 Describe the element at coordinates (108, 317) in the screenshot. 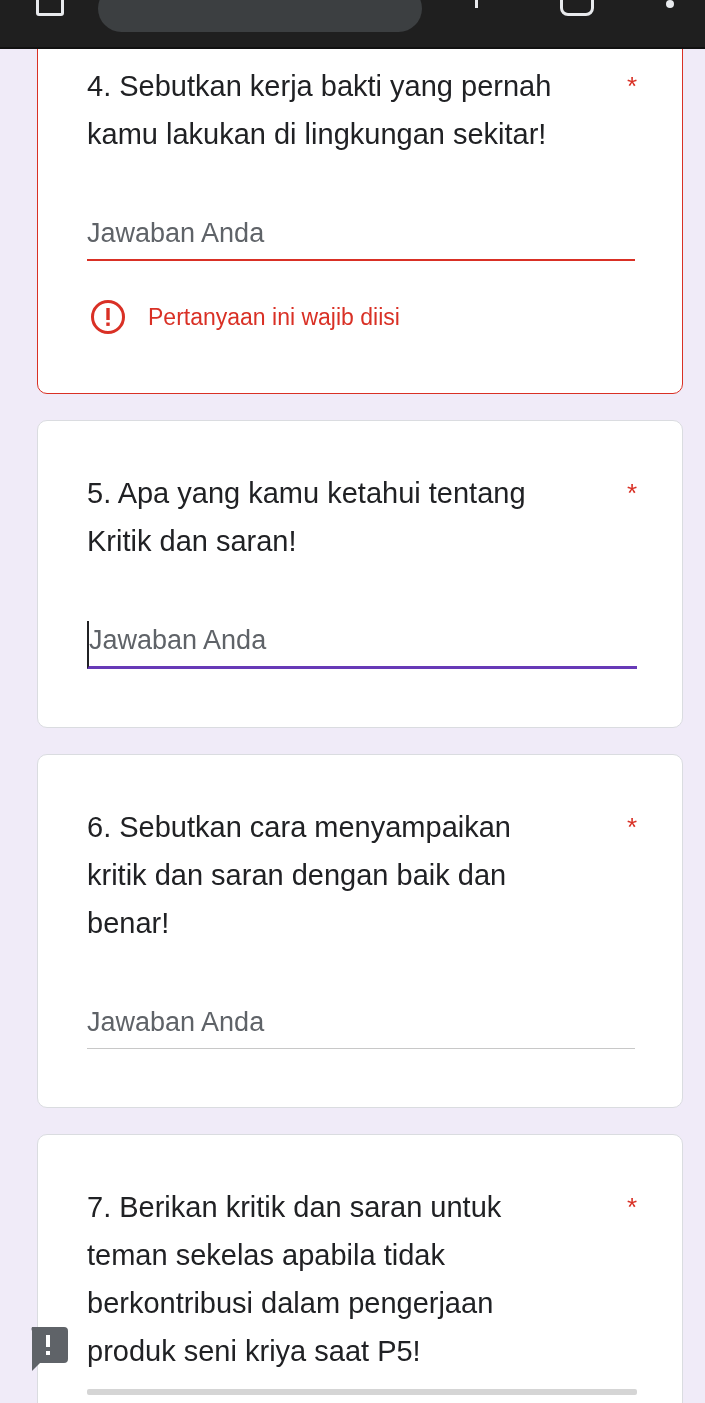

I see `error-icon` at that location.